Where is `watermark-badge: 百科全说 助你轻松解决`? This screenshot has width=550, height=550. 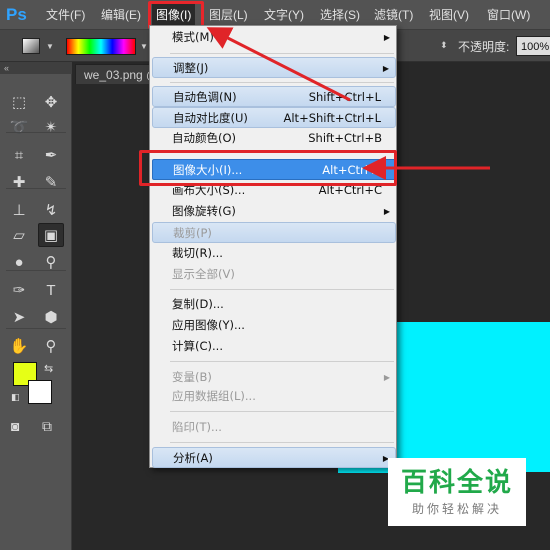 watermark-badge: 百科全说 助你轻松解决 is located at coordinates (457, 492).